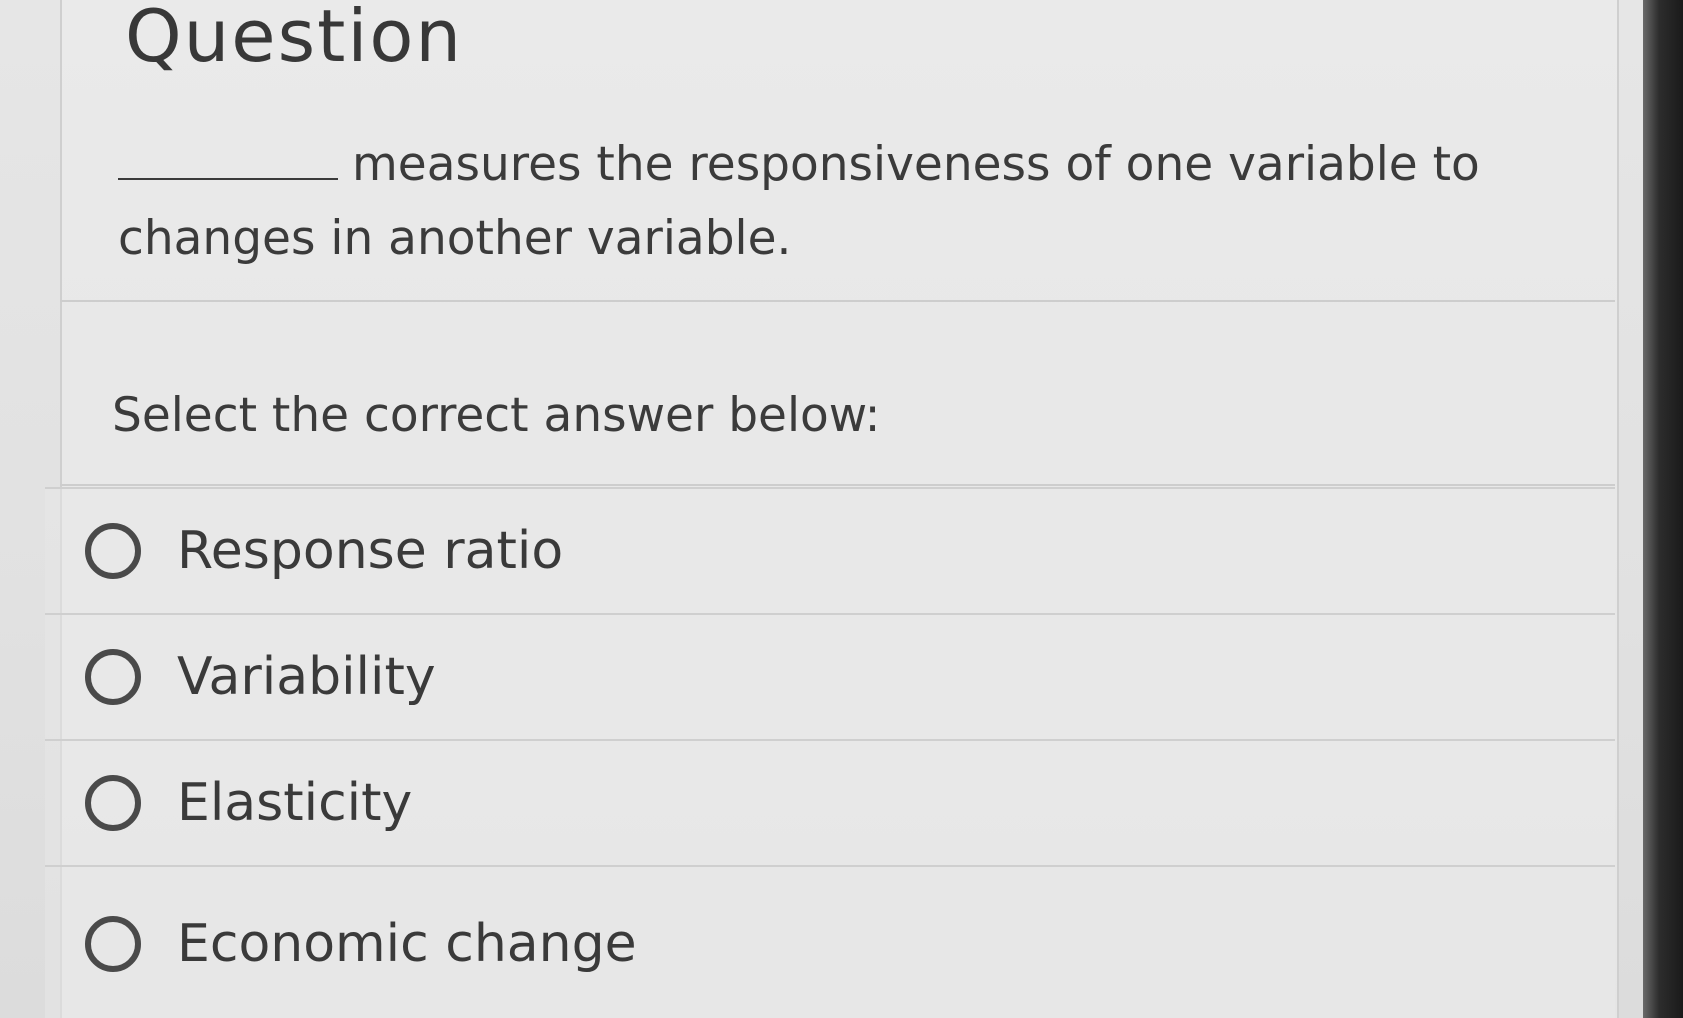 This screenshot has width=1683, height=1018. Describe the element at coordinates (370, 551) in the screenshot. I see `answer-option-label: Response ratio` at that location.